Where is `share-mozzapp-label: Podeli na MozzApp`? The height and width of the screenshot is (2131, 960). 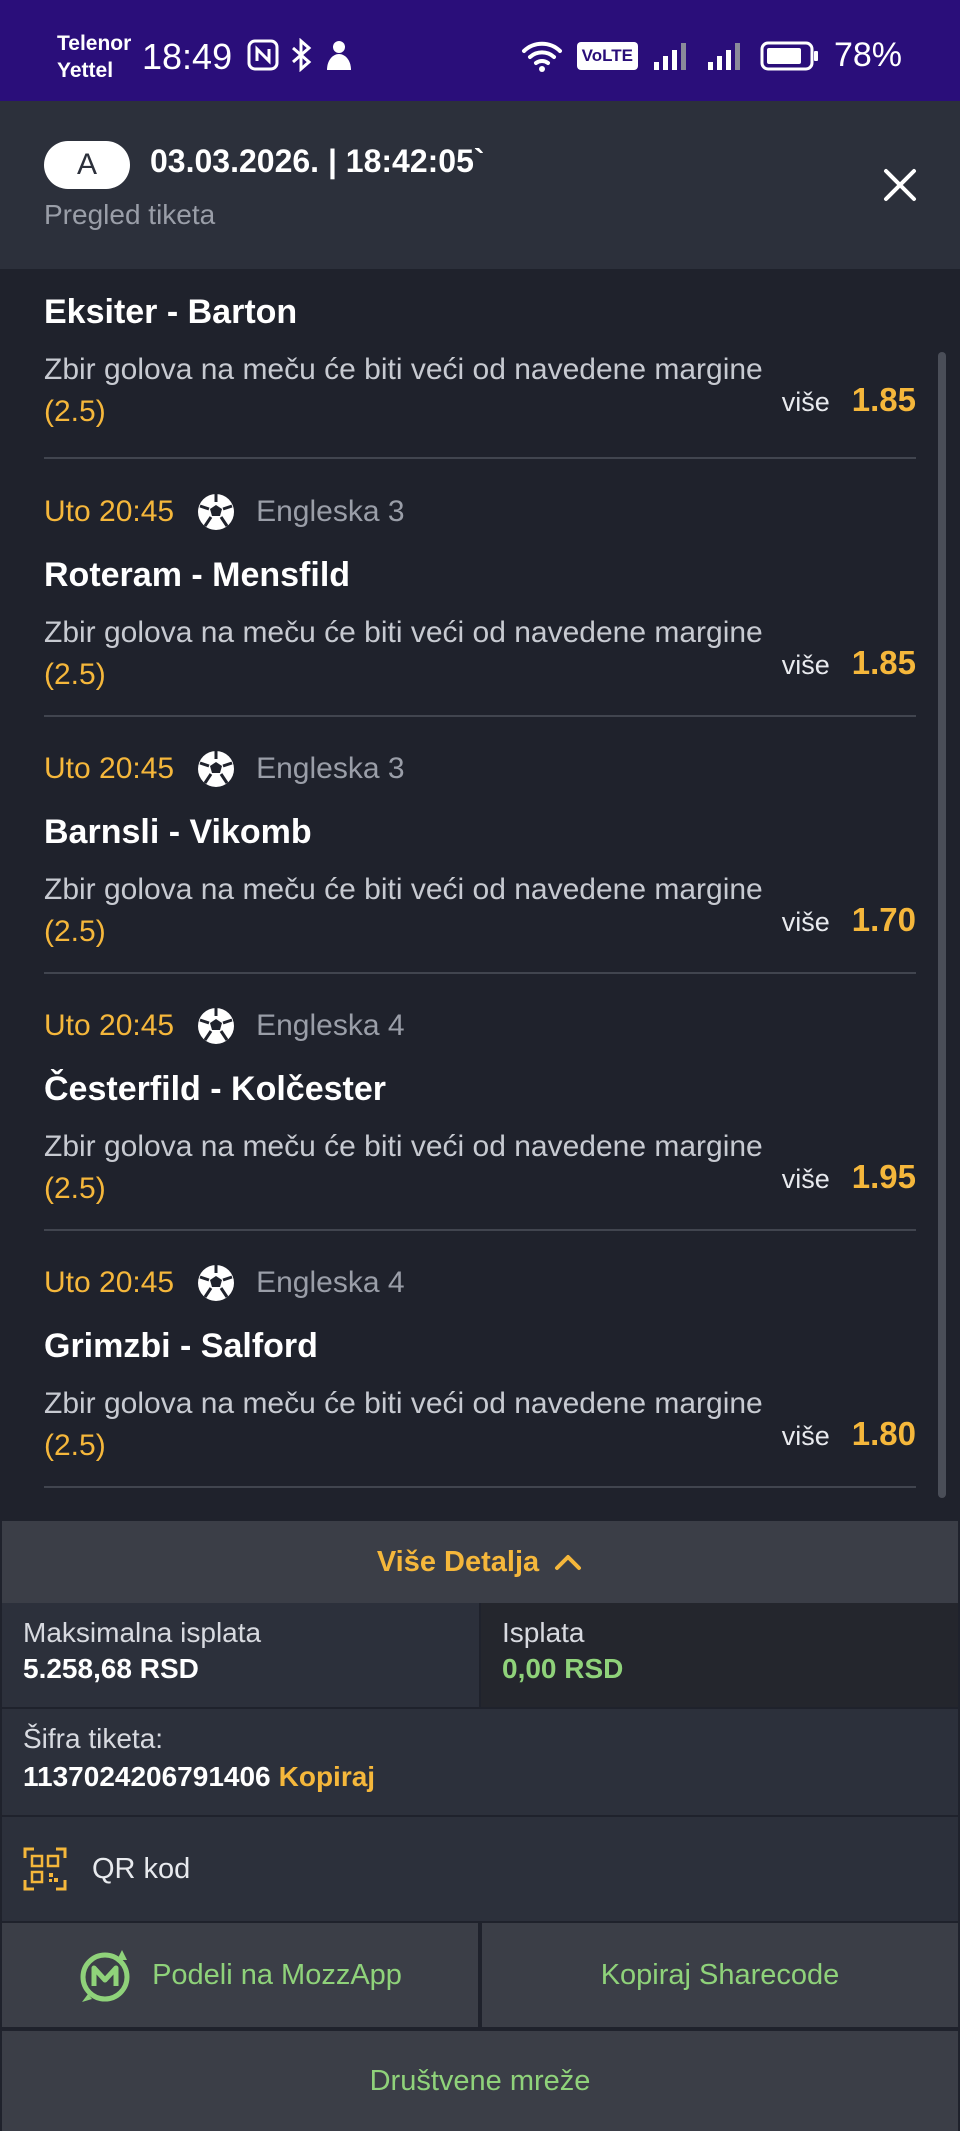 share-mozzapp-label: Podeli na MozzApp is located at coordinates (277, 1974).